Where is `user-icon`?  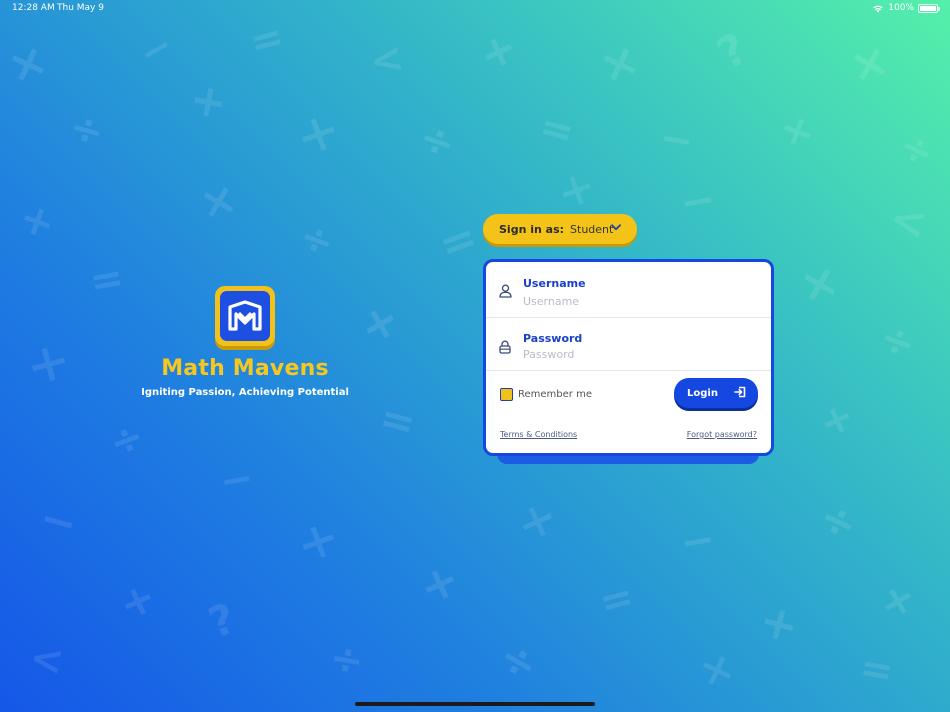 user-icon is located at coordinates (505, 291).